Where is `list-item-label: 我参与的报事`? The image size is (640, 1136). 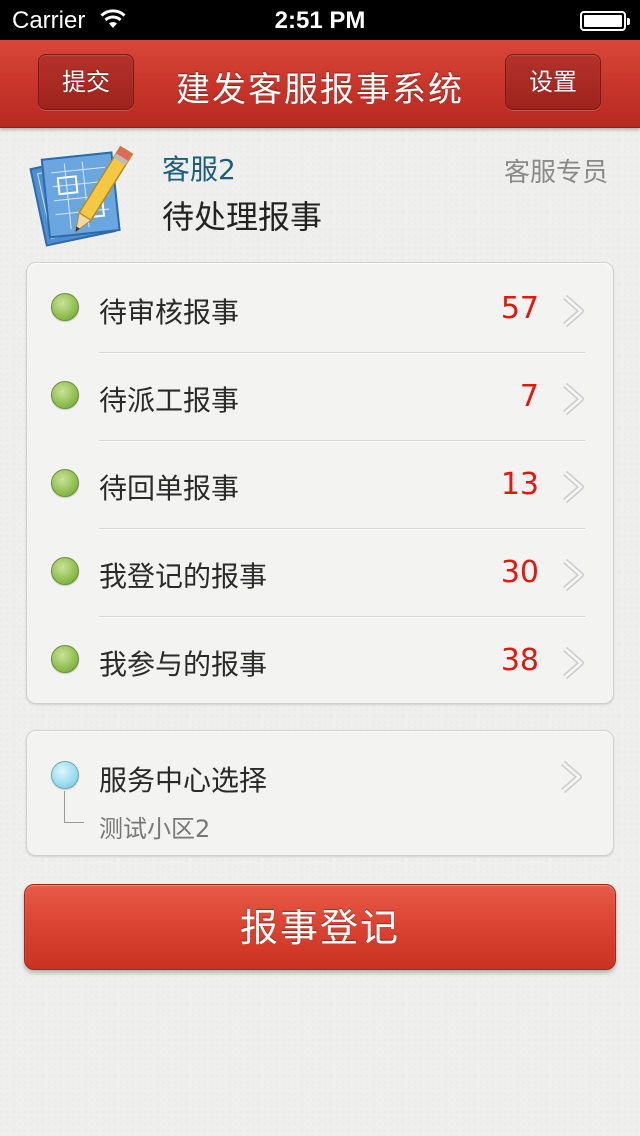 list-item-label: 我参与的报事 is located at coordinates (183, 664).